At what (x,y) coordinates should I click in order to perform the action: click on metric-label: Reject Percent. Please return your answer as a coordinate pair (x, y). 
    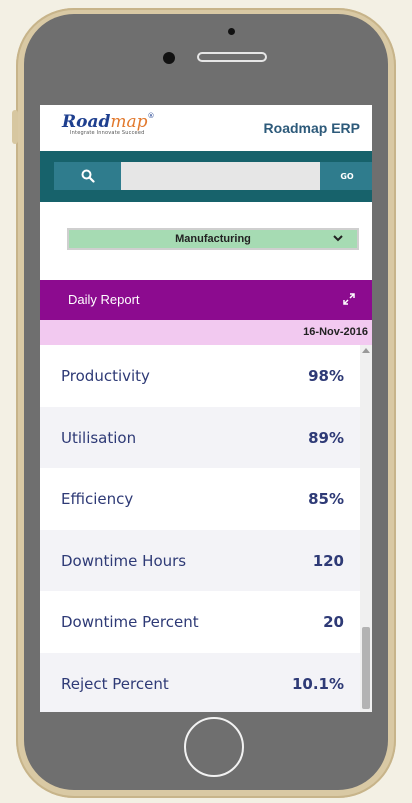
    Looking at the image, I should click on (115, 683).